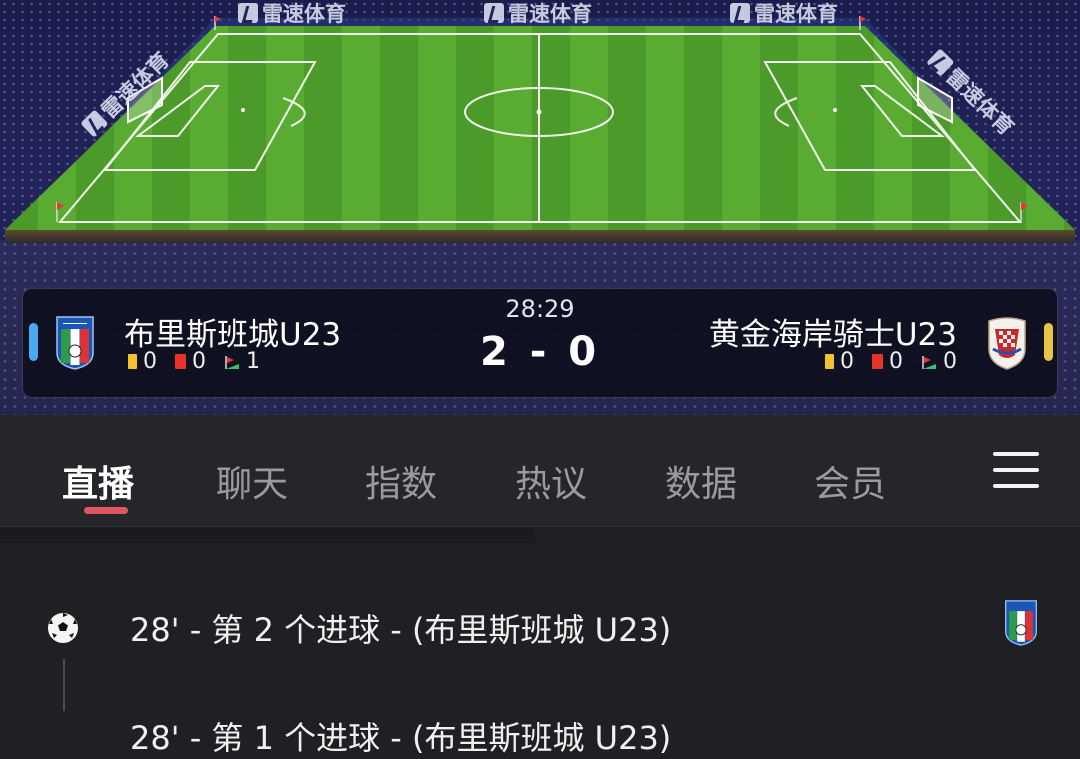 This screenshot has width=1080, height=759. Describe the element at coordinates (877, 361) in the screenshot. I see `red-card-icon` at that location.